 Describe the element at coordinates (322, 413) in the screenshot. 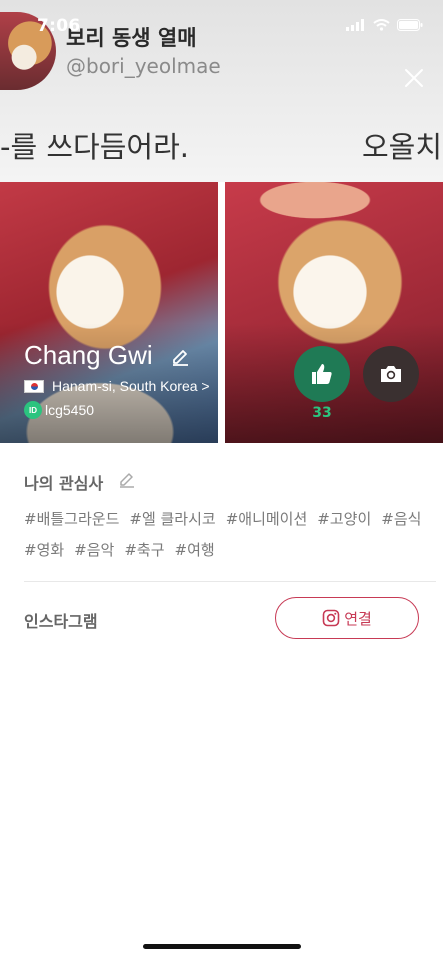

I see `like-count: 33` at that location.